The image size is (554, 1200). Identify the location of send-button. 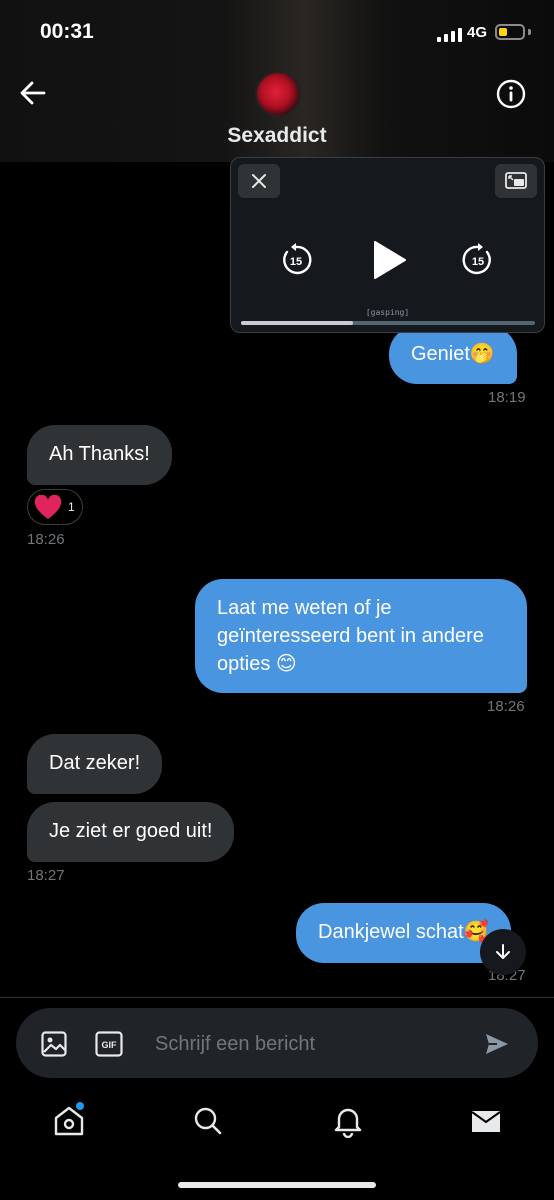
(497, 1044).